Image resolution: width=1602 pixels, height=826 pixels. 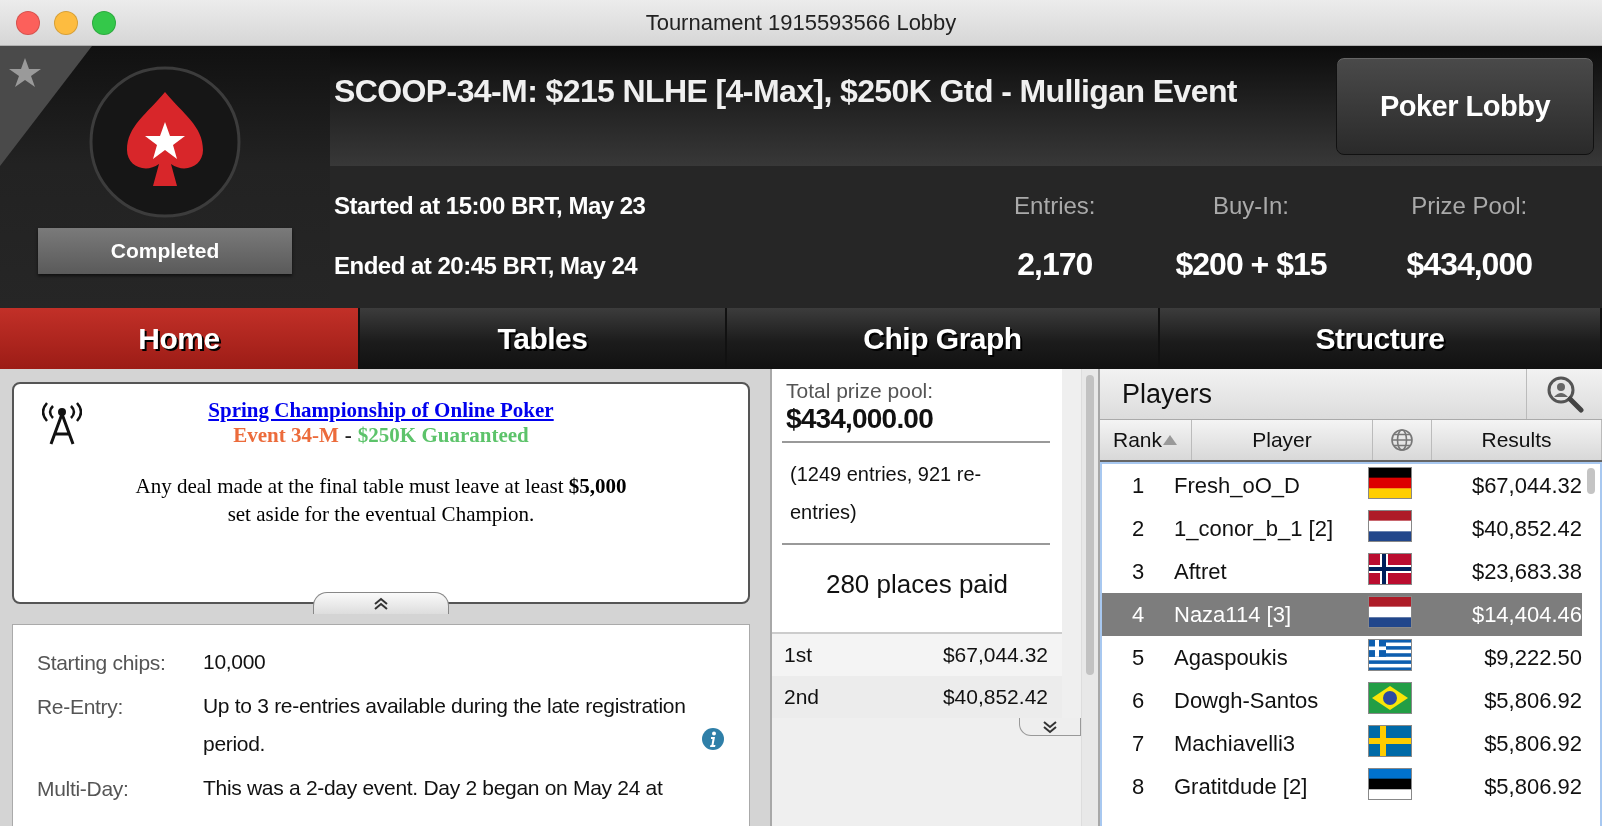 I want to click on result-cell-text: $40,852.42, so click(x=1526, y=528).